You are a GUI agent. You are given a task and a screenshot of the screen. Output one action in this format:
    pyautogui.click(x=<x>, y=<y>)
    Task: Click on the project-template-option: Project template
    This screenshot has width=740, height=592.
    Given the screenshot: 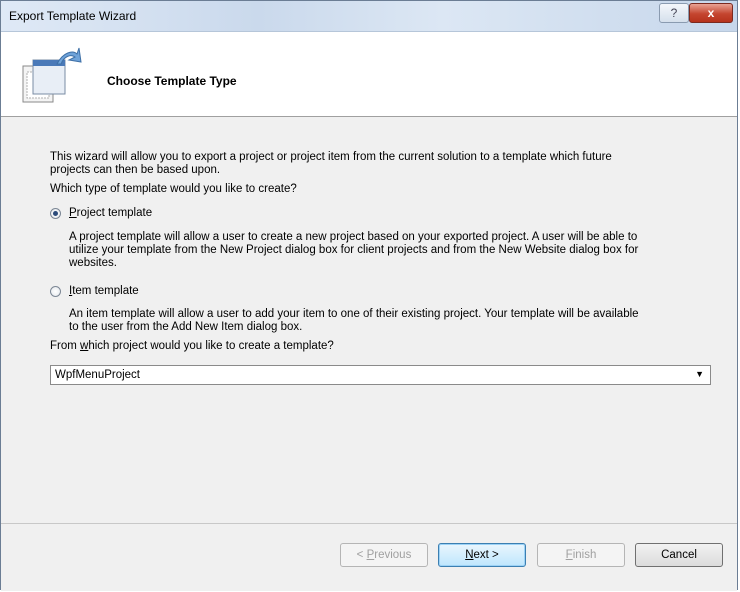 What is the action you would take?
    pyautogui.click(x=101, y=213)
    